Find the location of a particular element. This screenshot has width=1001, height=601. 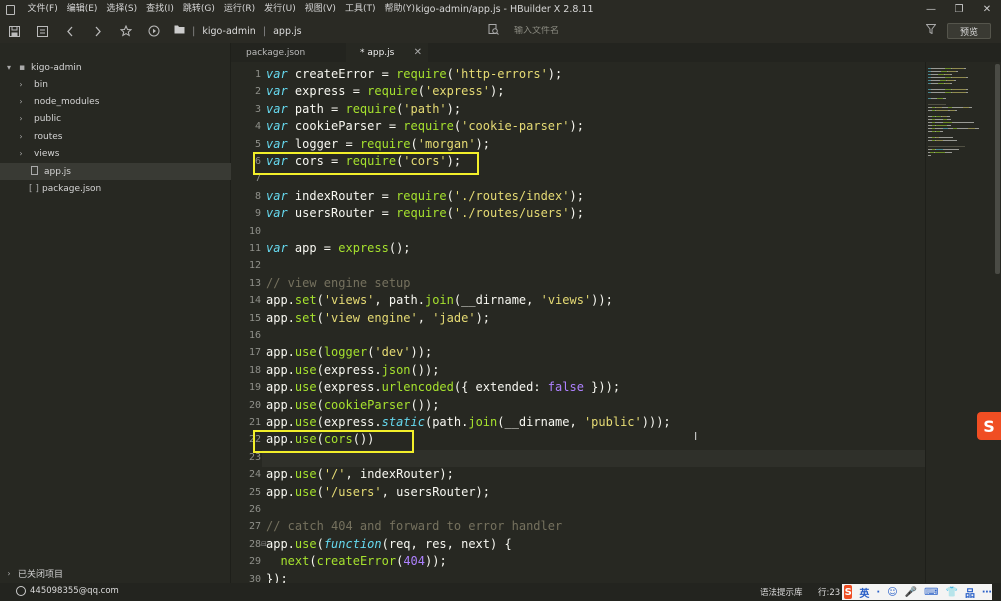

code-line: var express = require('express'); is located at coordinates (385, 91).